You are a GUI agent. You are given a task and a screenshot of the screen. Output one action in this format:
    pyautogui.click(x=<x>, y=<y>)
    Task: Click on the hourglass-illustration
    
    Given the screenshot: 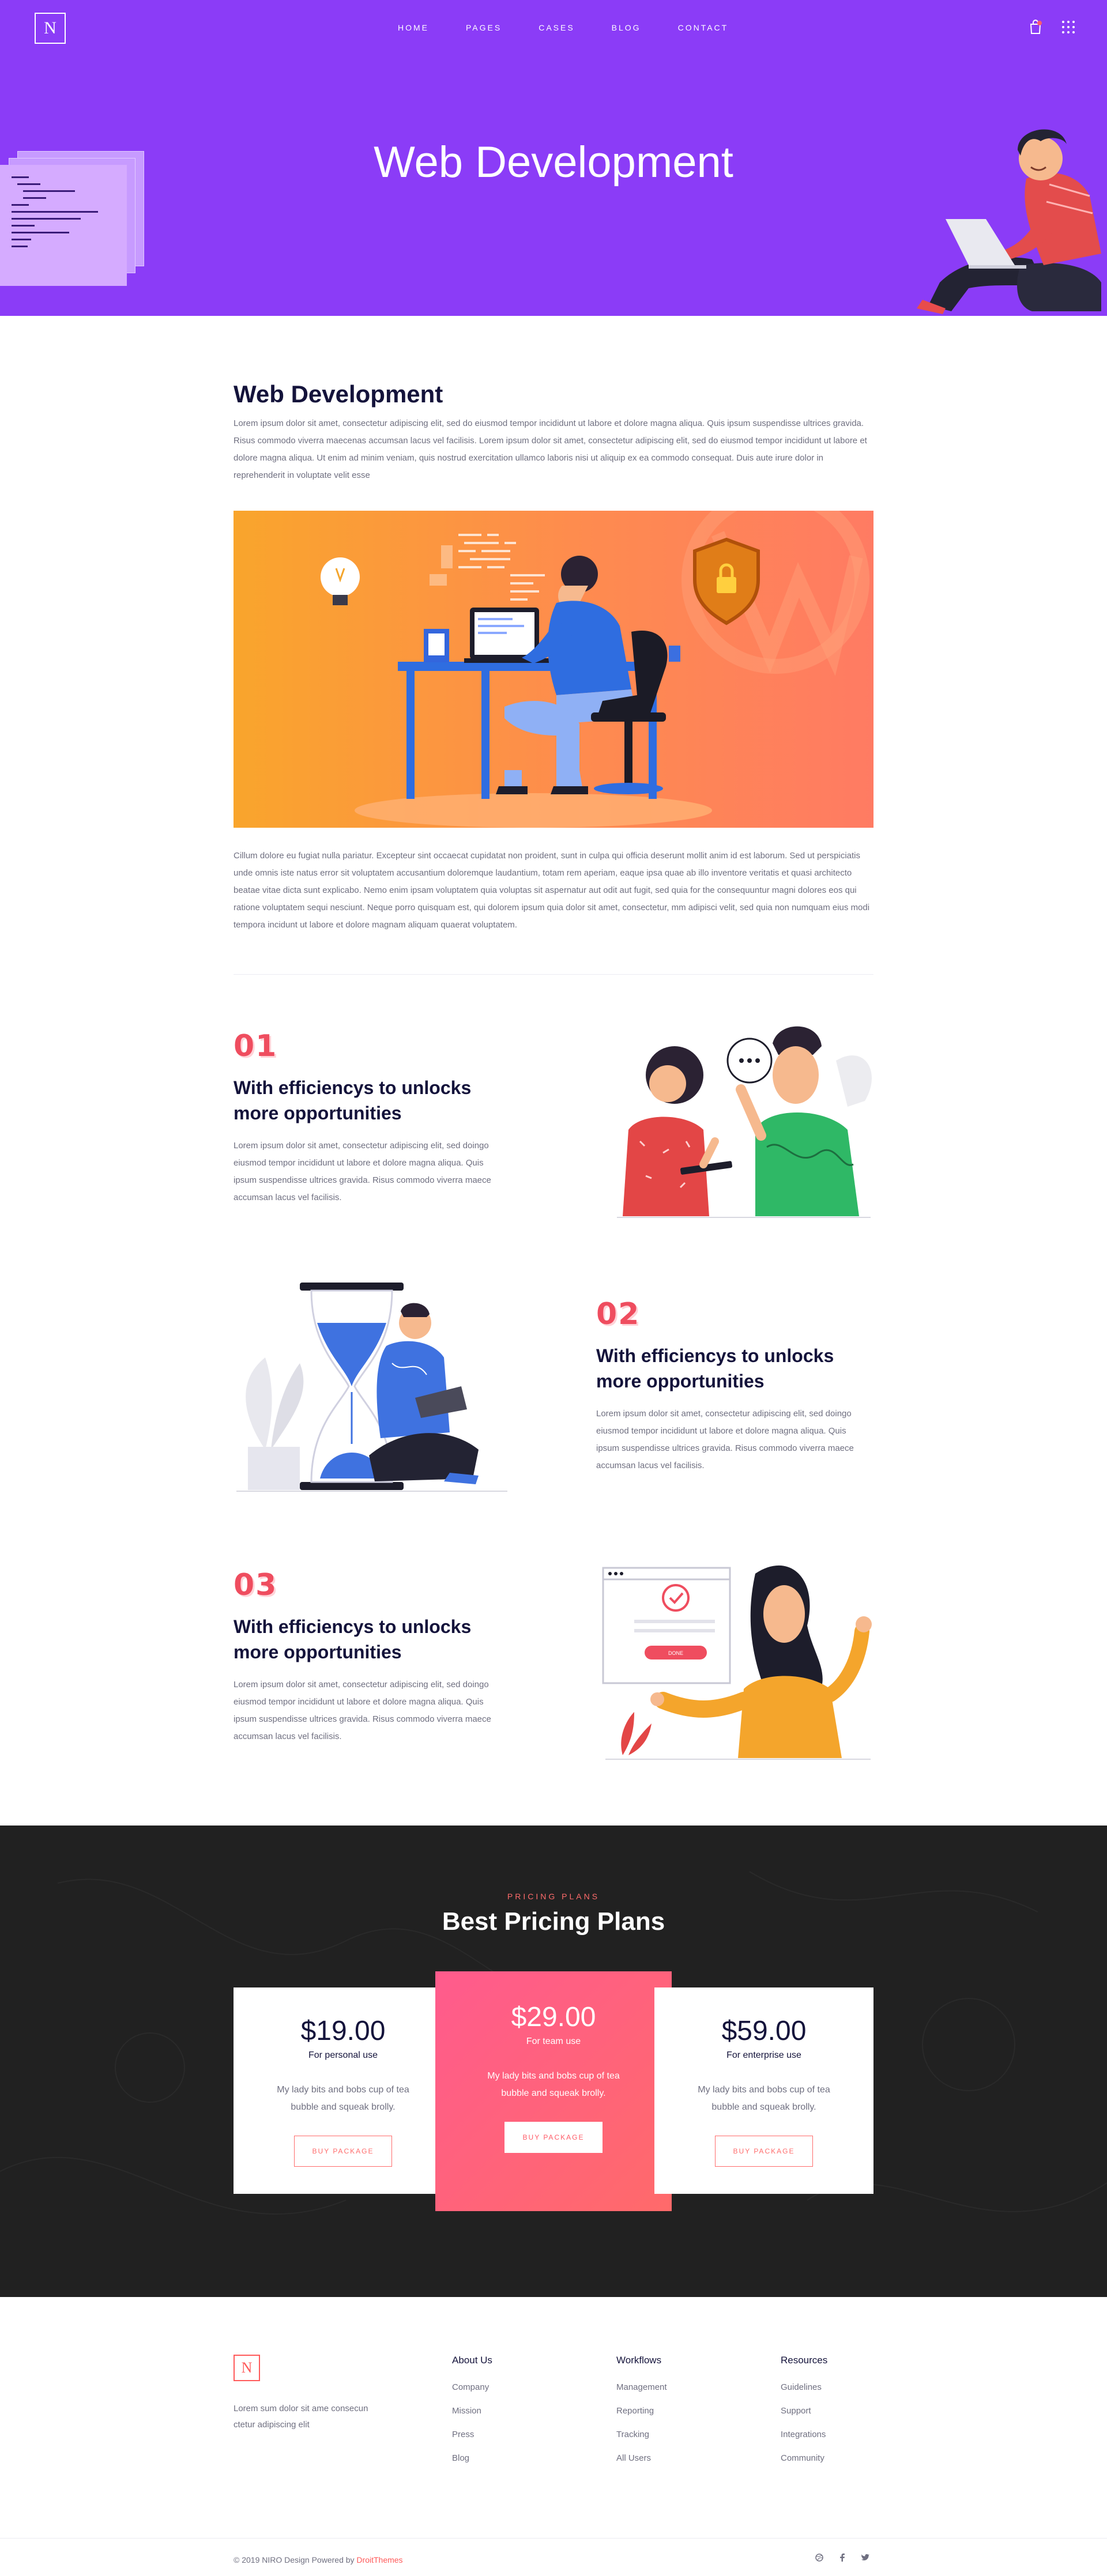 What is the action you would take?
    pyautogui.click(x=372, y=1389)
    